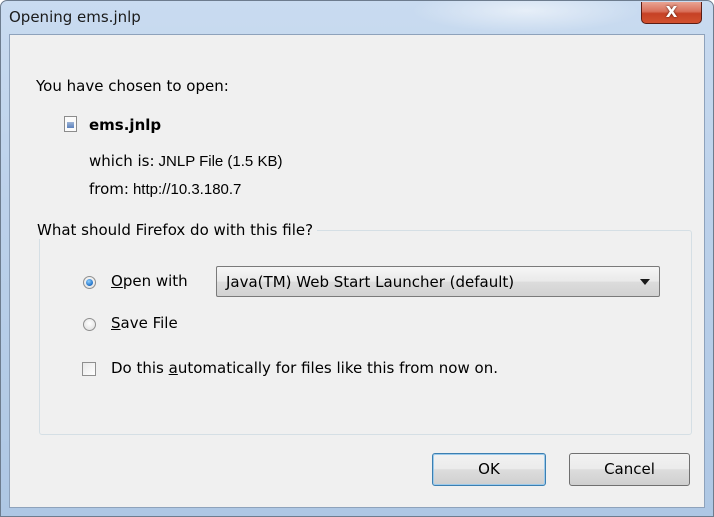 The height and width of the screenshot is (517, 714). Describe the element at coordinates (149, 323) in the screenshot. I see `save-file-label-rest: ave File` at that location.